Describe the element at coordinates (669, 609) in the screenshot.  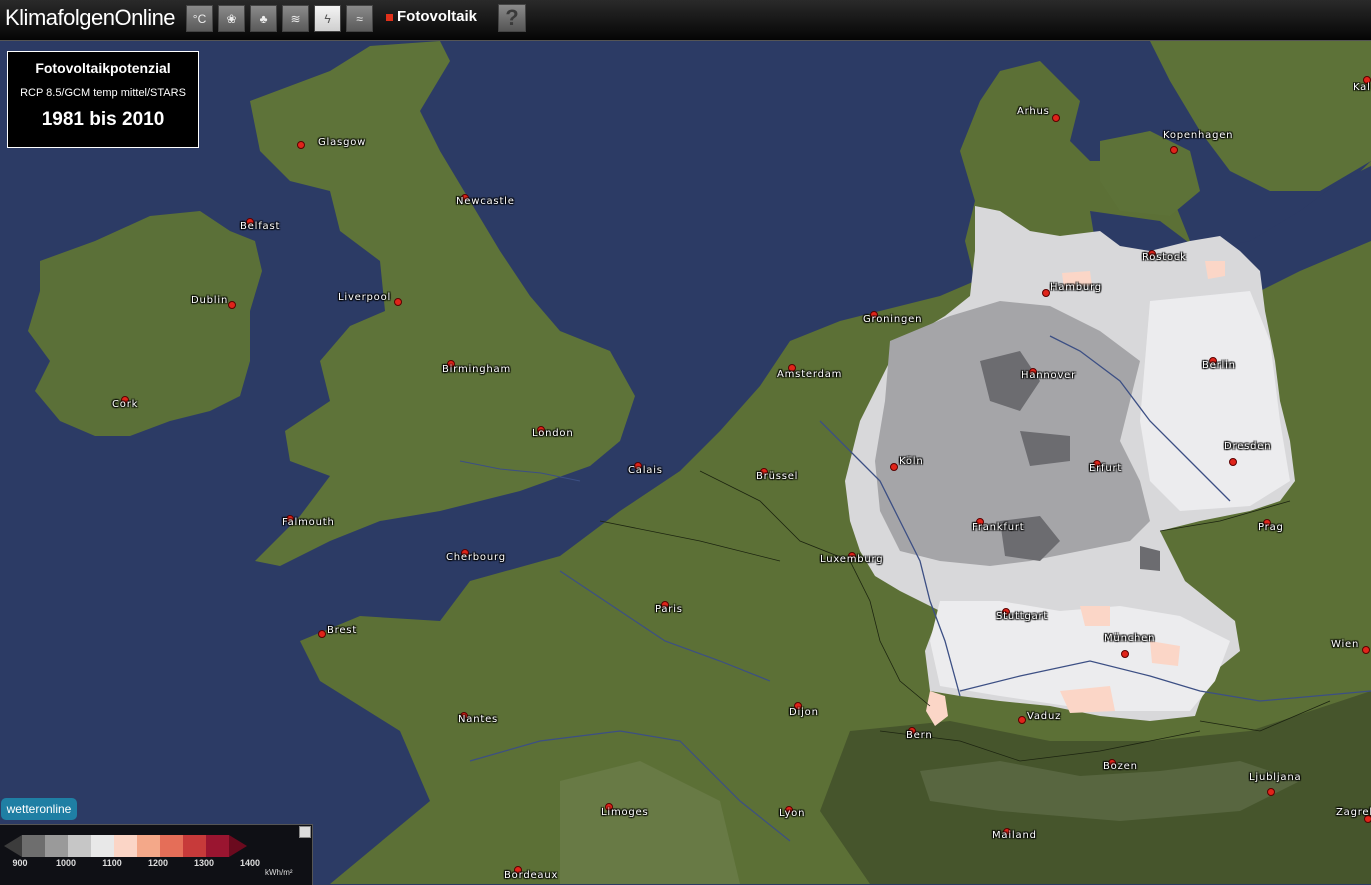
I see `city-label: Paris` at that location.